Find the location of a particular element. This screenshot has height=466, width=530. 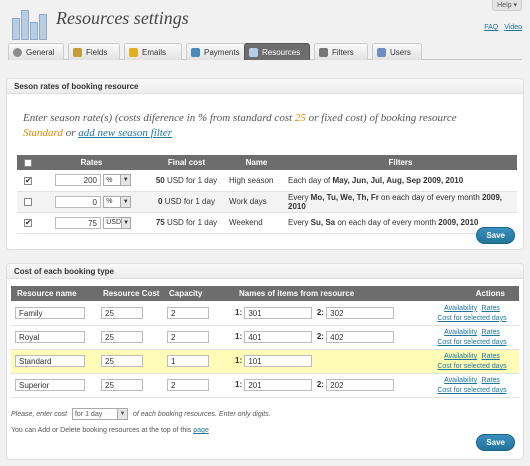

item-2-input: 302 is located at coordinates (360, 312).